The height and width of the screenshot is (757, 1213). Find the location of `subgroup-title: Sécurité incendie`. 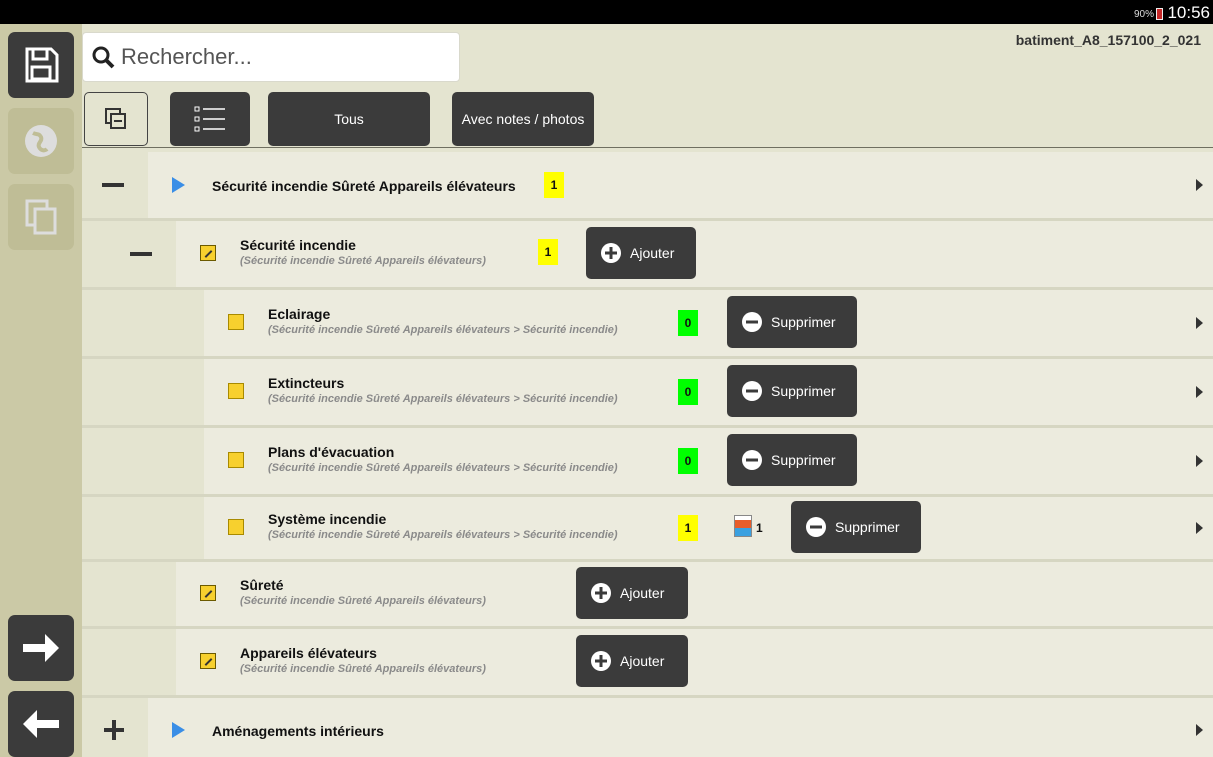

subgroup-title: Sécurité incendie is located at coordinates (298, 245).